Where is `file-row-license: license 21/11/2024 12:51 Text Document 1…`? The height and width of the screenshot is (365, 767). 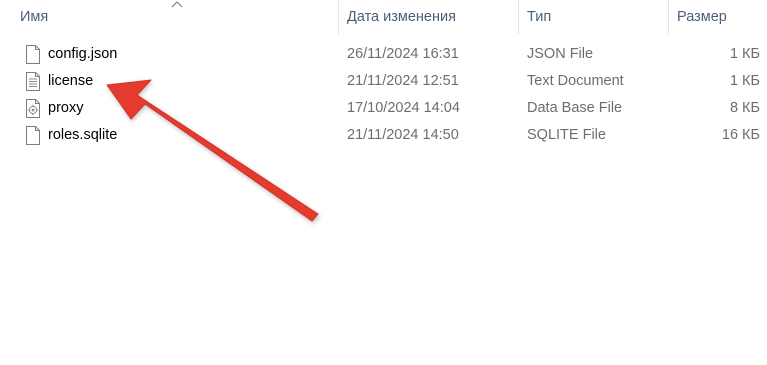 file-row-license: license 21/11/2024 12:51 Text Document 1… is located at coordinates (383, 81).